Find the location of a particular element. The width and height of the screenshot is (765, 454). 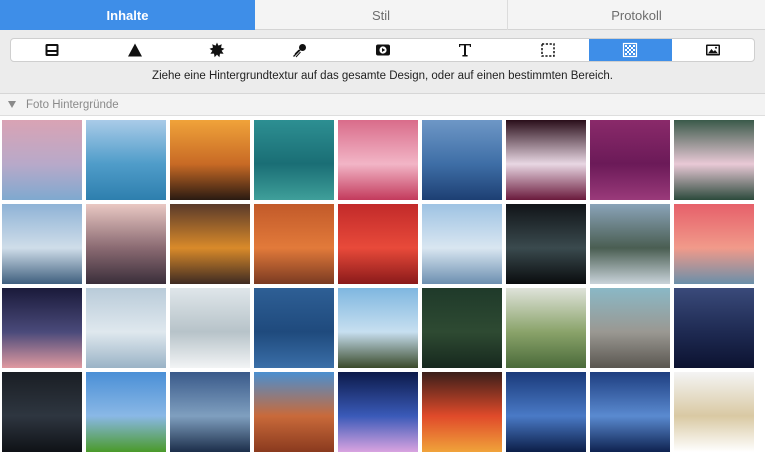

tool-photo-button is located at coordinates (713, 50).